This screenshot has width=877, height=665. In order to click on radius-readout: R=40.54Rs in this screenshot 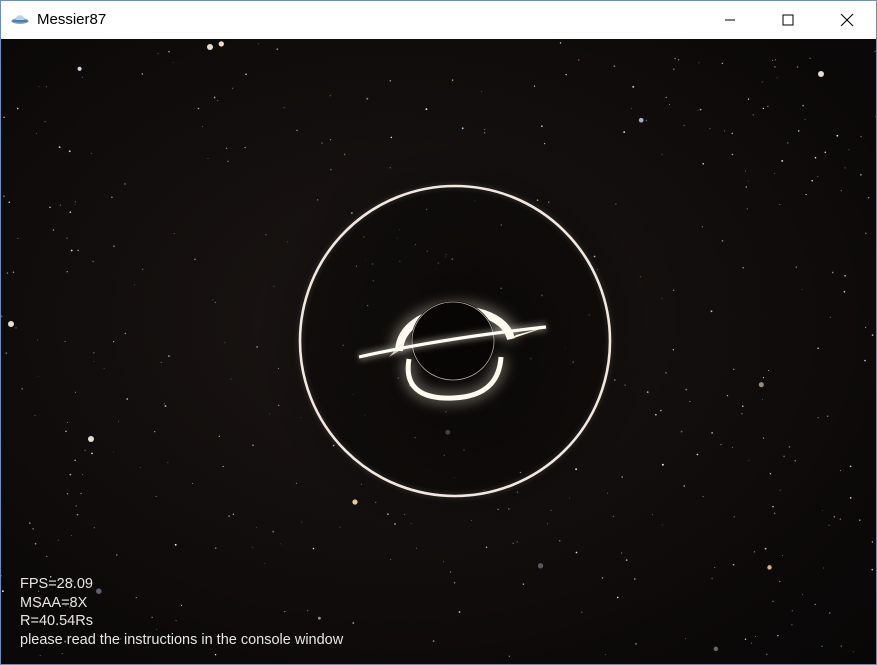, I will do `click(56, 621)`.